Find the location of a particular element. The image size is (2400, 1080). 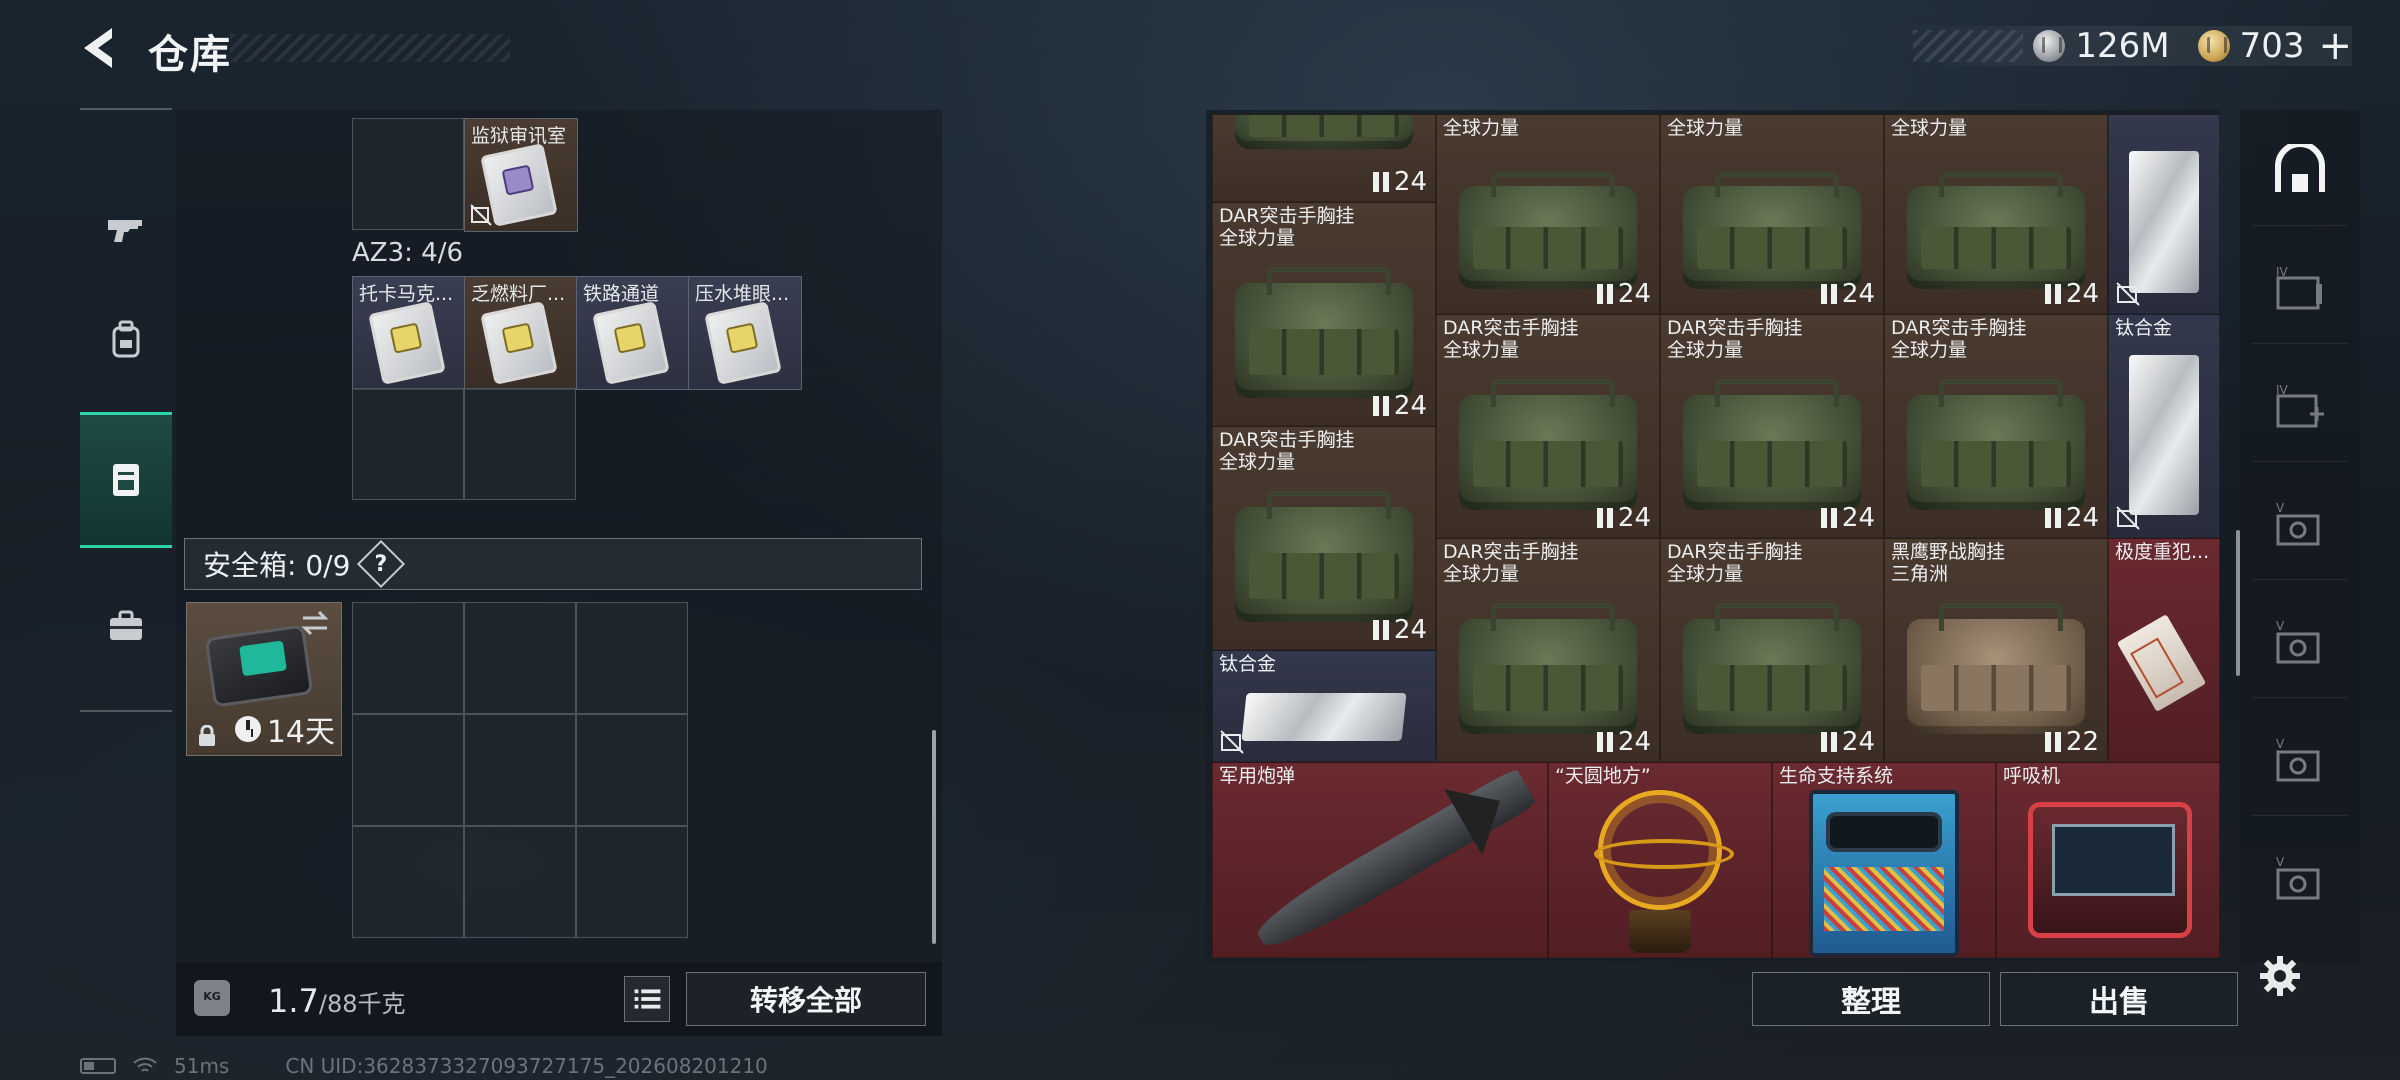

duration: 14天 is located at coordinates (284, 729).